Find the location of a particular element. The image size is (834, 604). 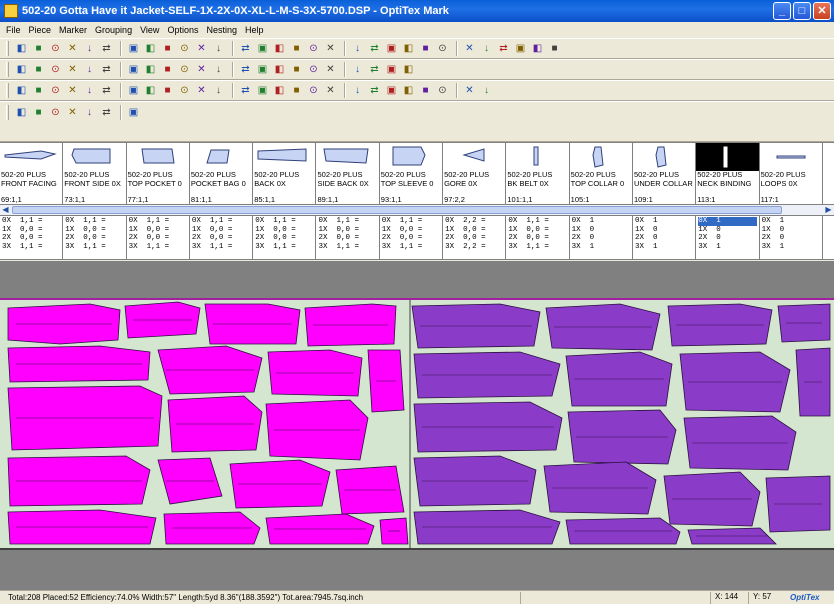

piece-cell: 502-20 PLUS GORE 0X 97:2,2 is located at coordinates (475, 174).